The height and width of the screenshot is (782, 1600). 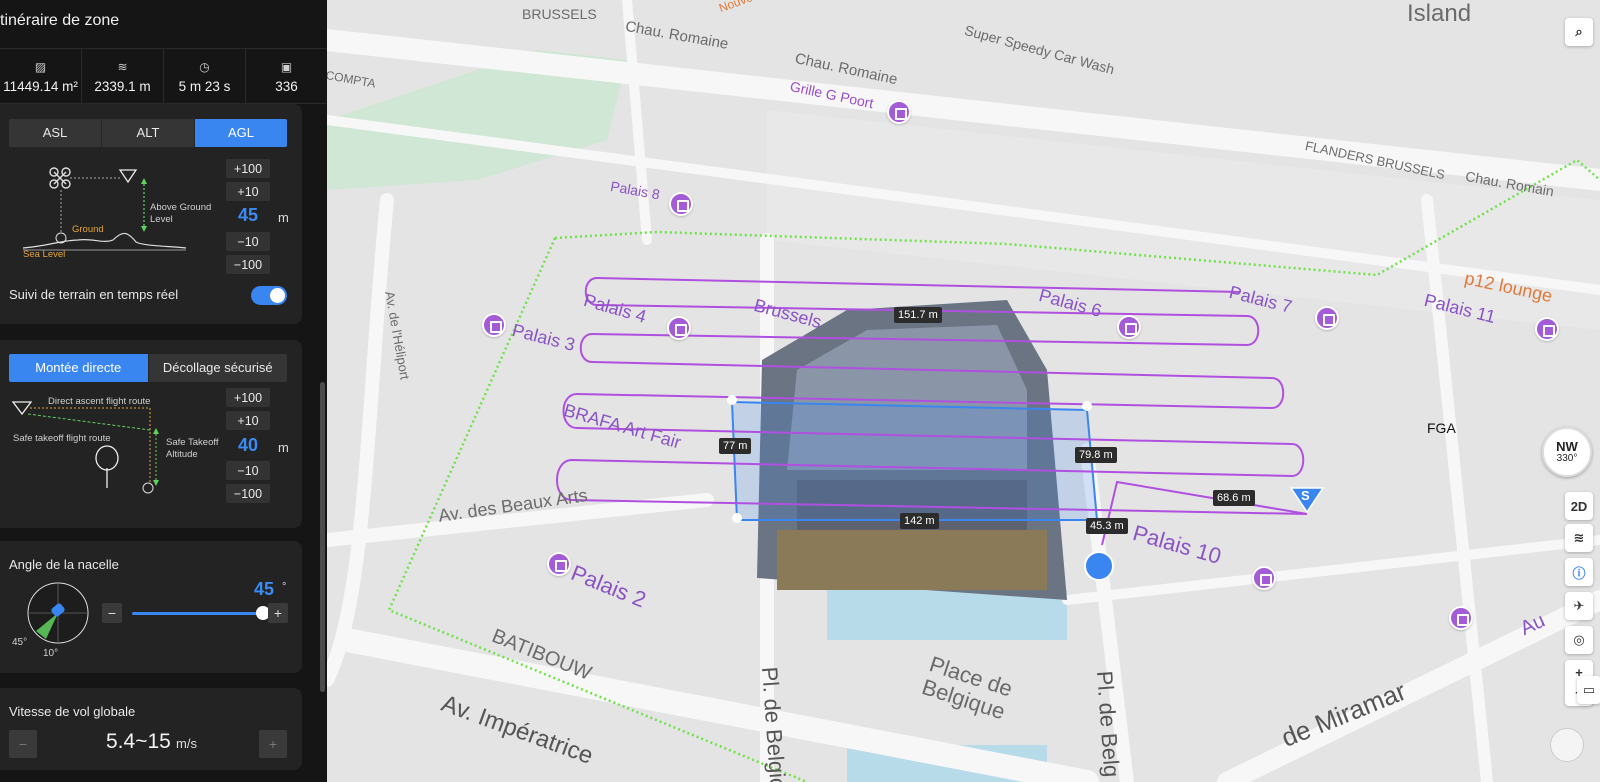 What do you see at coordinates (1305, 495) in the screenshot?
I see `start-marker-label: S` at bounding box center [1305, 495].